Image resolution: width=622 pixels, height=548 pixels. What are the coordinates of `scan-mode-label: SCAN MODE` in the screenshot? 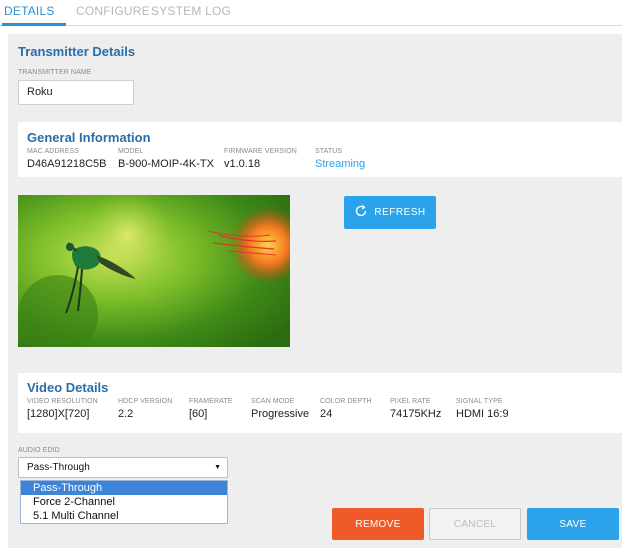 It's located at (273, 401).